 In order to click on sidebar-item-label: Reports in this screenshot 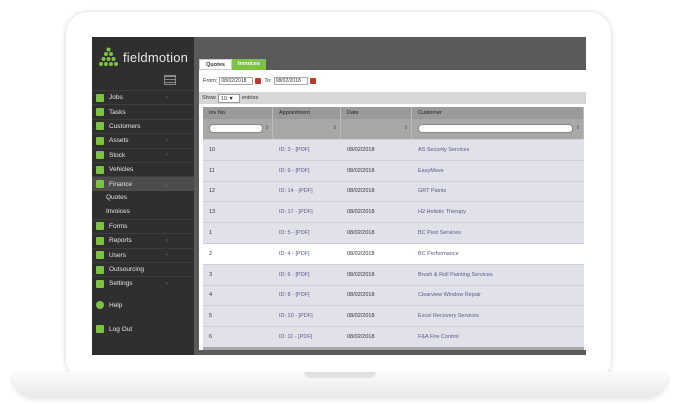, I will do `click(120, 241)`.